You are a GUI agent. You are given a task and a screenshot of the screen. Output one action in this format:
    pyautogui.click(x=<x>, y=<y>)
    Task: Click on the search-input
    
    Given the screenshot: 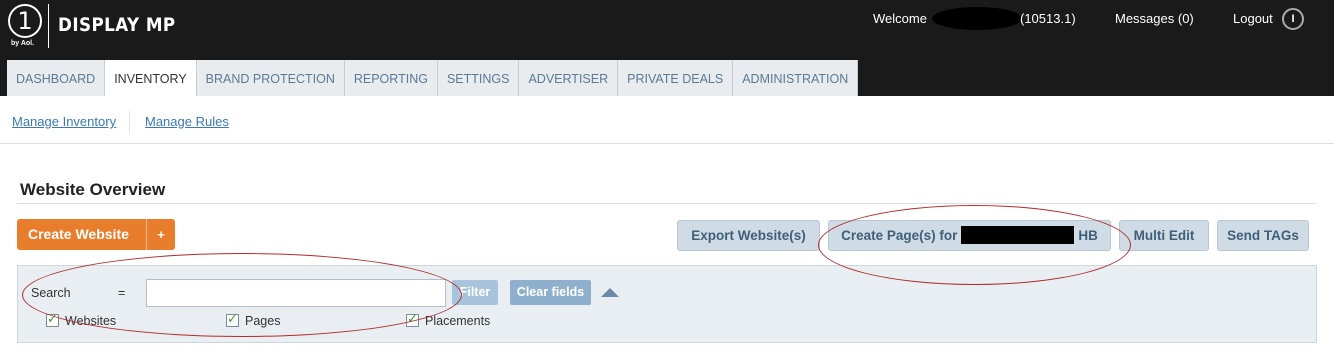 What is the action you would take?
    pyautogui.click(x=296, y=293)
    